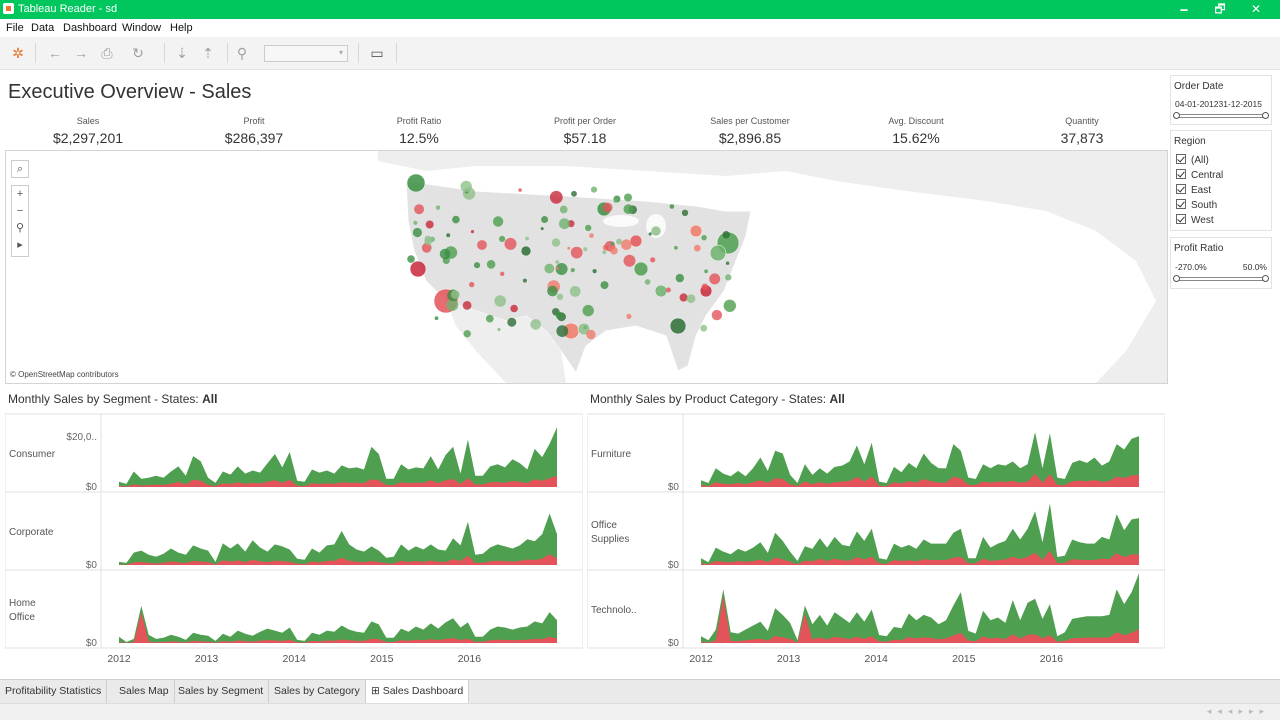  What do you see at coordinates (107, 53) in the screenshot?
I see `pause-updates-icon: ⎙` at bounding box center [107, 53].